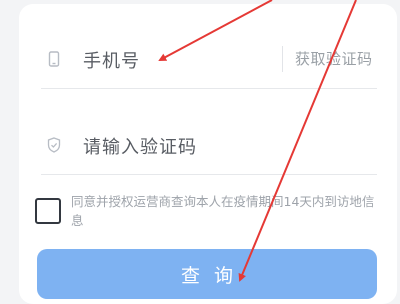  I want to click on shield-check-icon, so click(54, 145).